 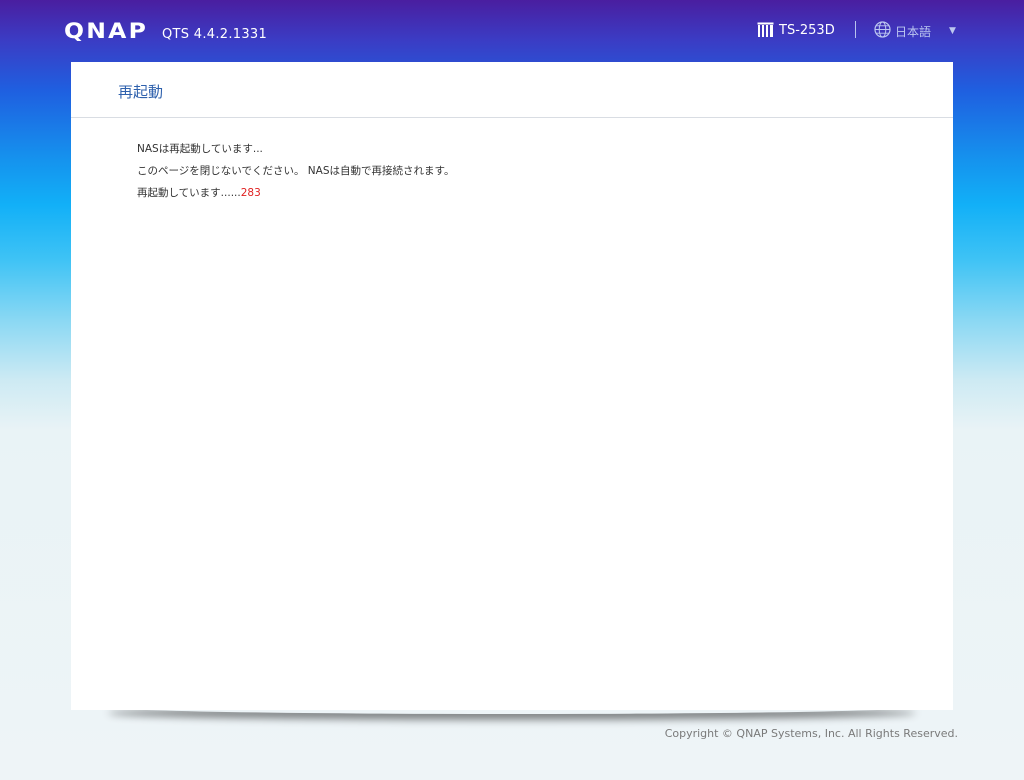 I want to click on status-line-do-not-close: このページを閉じないでください。 NASは自動で再接続されます。, so click(x=296, y=171).